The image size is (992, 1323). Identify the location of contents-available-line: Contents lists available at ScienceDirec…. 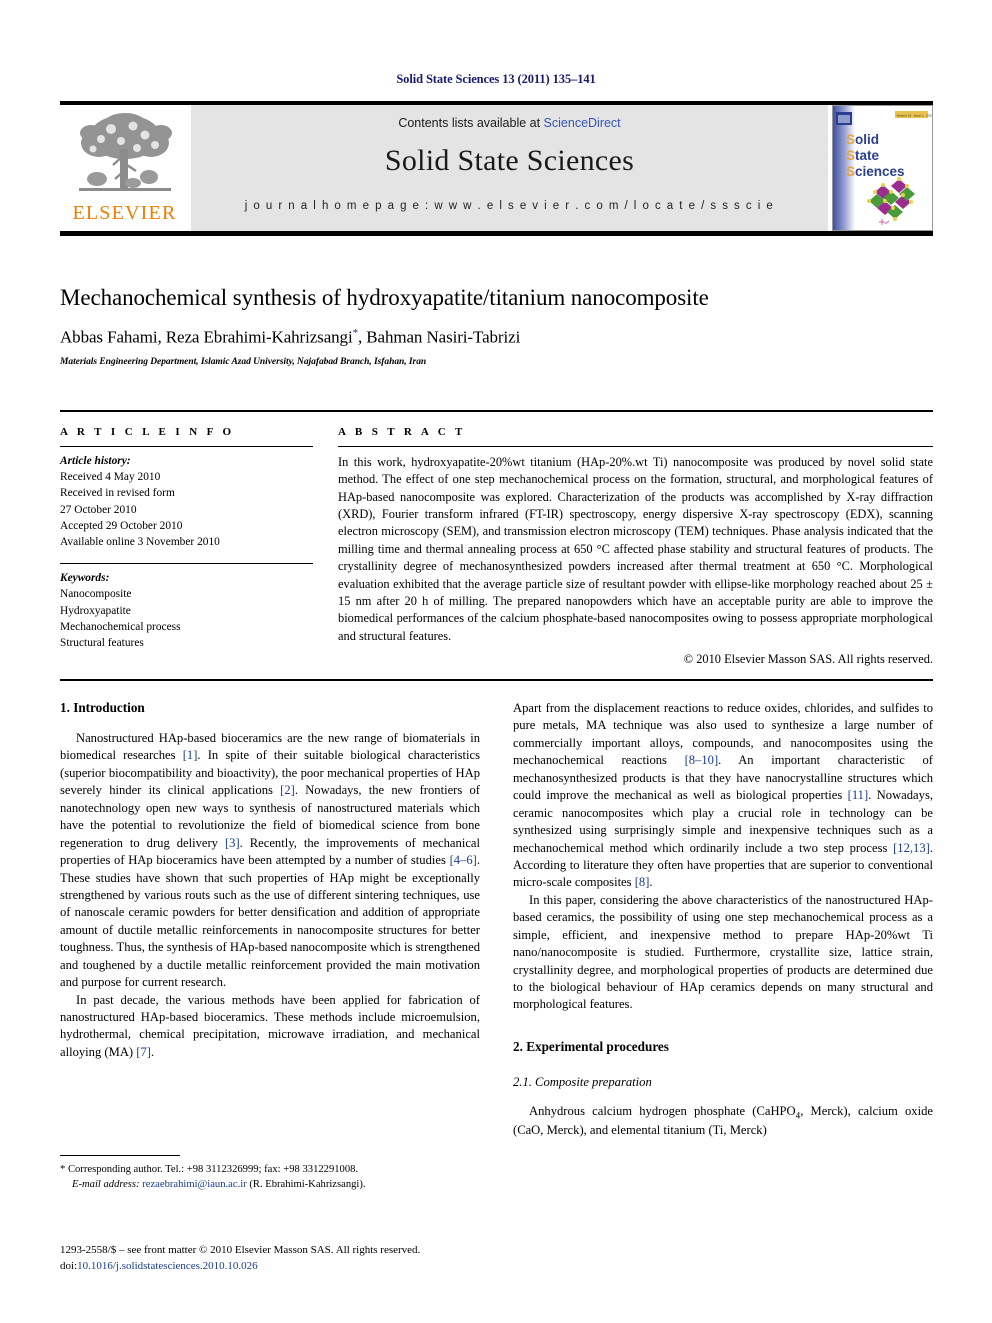
(509, 117).